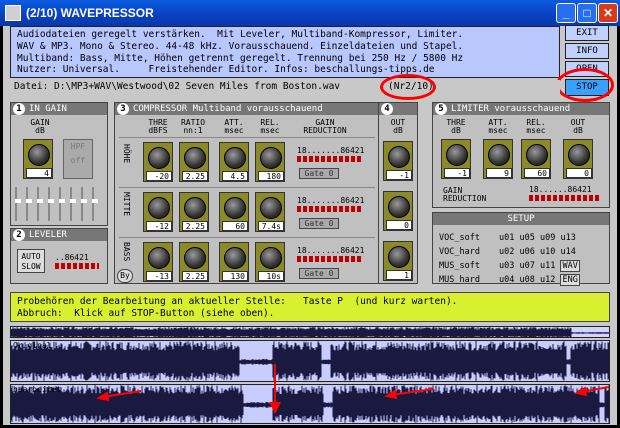 This screenshot has height=428, width=620. I want to click on band-label: MITTE, so click(126, 204).